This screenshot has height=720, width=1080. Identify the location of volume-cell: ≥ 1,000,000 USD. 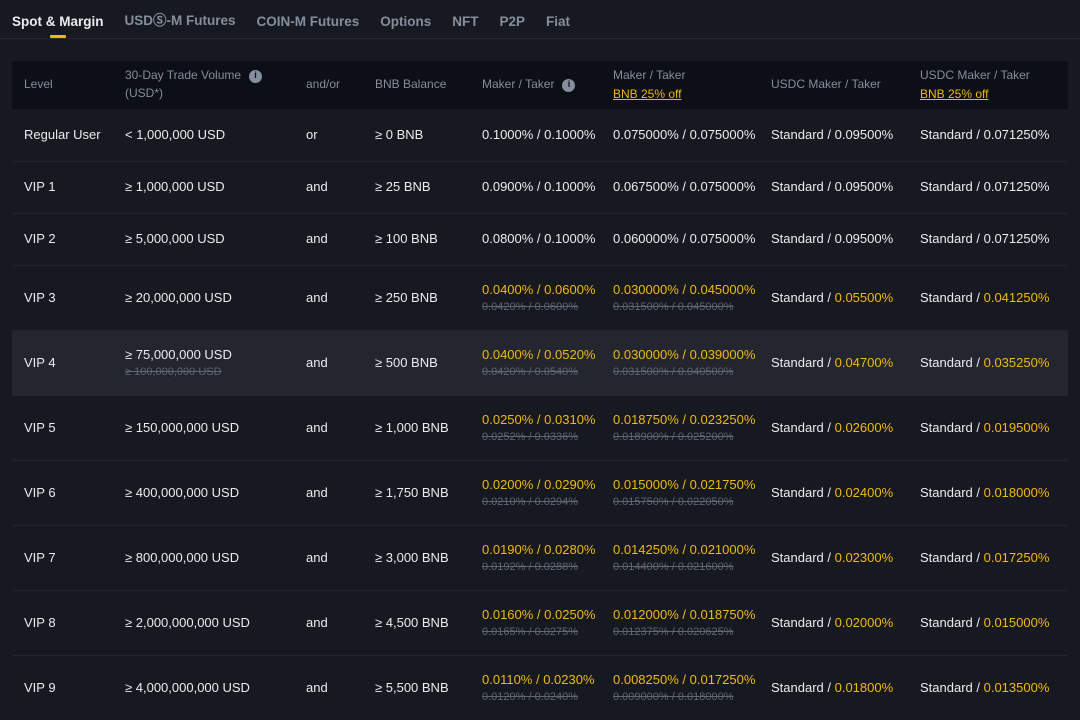
(215, 187).